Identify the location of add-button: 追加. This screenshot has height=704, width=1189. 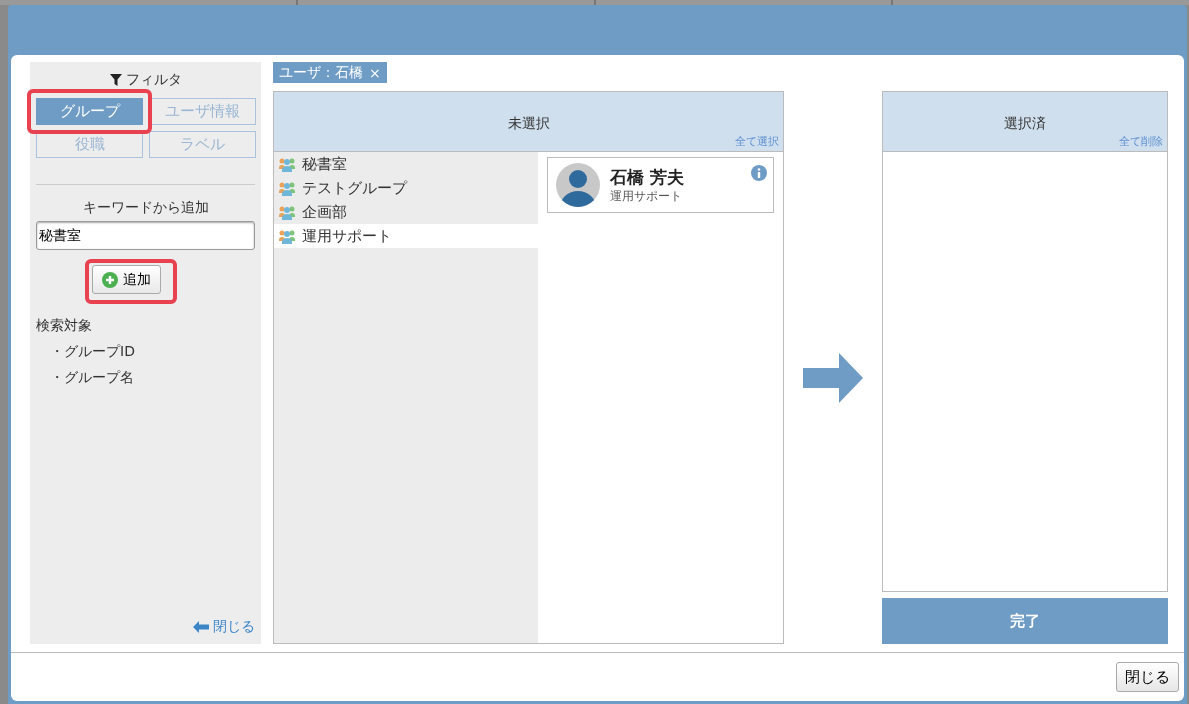
(126, 279).